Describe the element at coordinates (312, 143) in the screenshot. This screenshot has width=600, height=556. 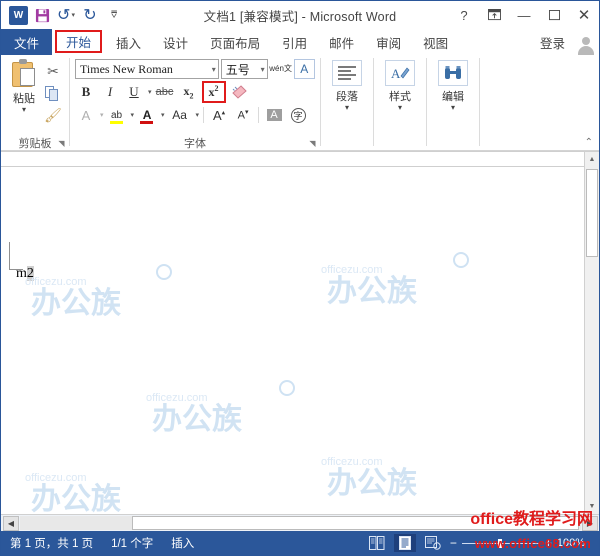
I see `font-dialog-launcher-icon: ◥` at that location.